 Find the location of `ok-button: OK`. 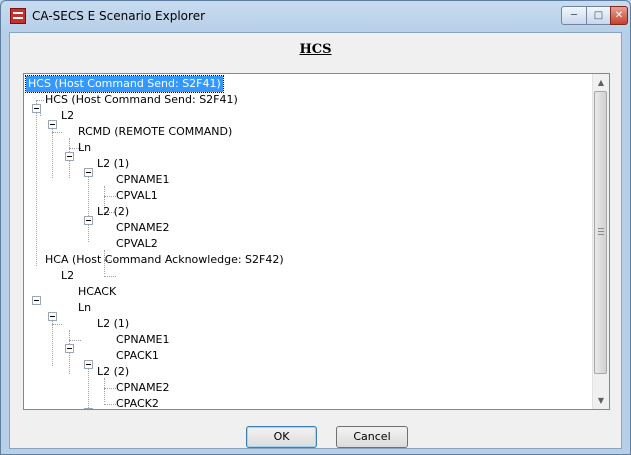

ok-button: OK is located at coordinates (281, 437).